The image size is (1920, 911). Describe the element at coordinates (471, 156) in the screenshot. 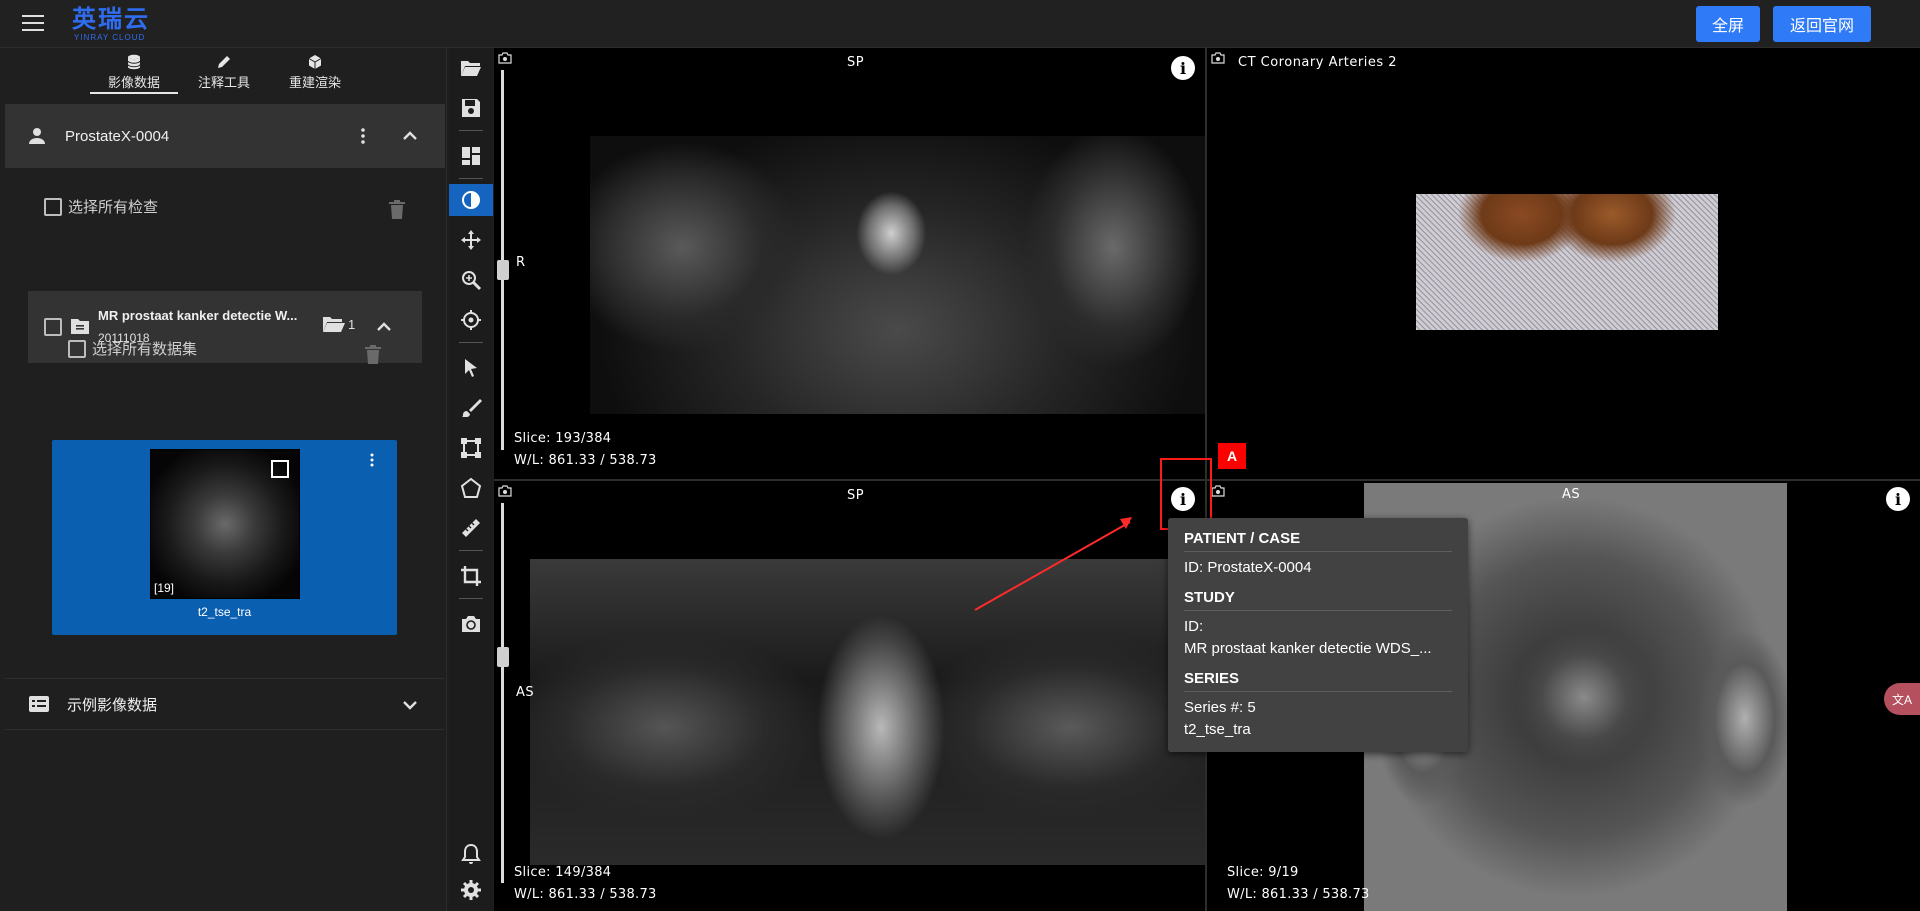

I see `layout-tool` at that location.